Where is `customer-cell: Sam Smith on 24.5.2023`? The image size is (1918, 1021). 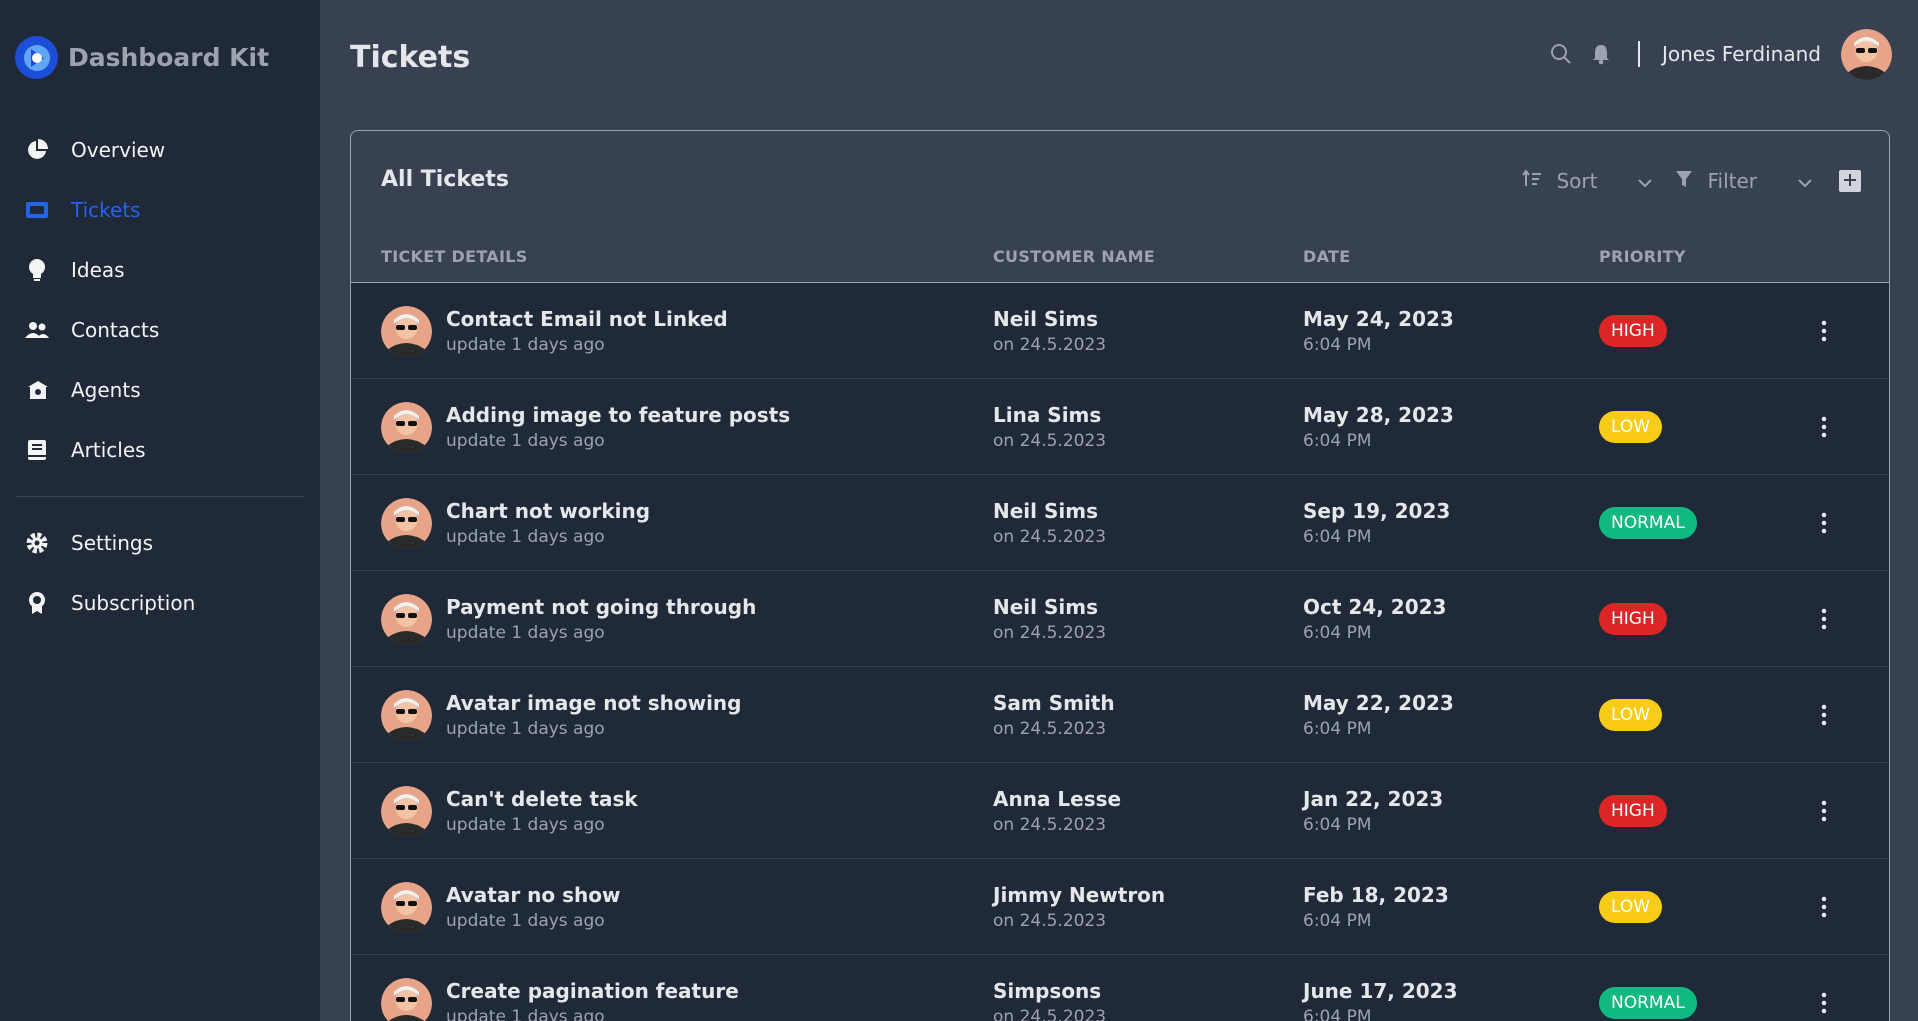 customer-cell: Sam Smith on 24.5.2023 is located at coordinates (1054, 715).